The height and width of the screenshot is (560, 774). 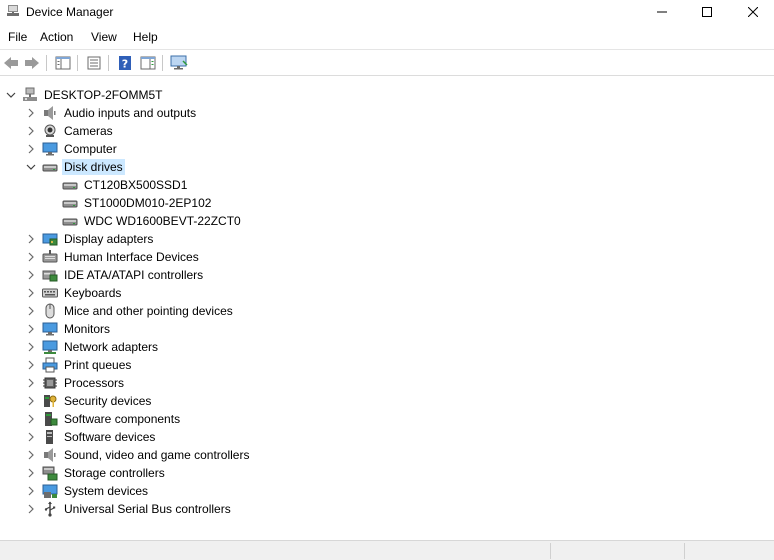 I want to click on action-pane-button, so click(x=148, y=63).